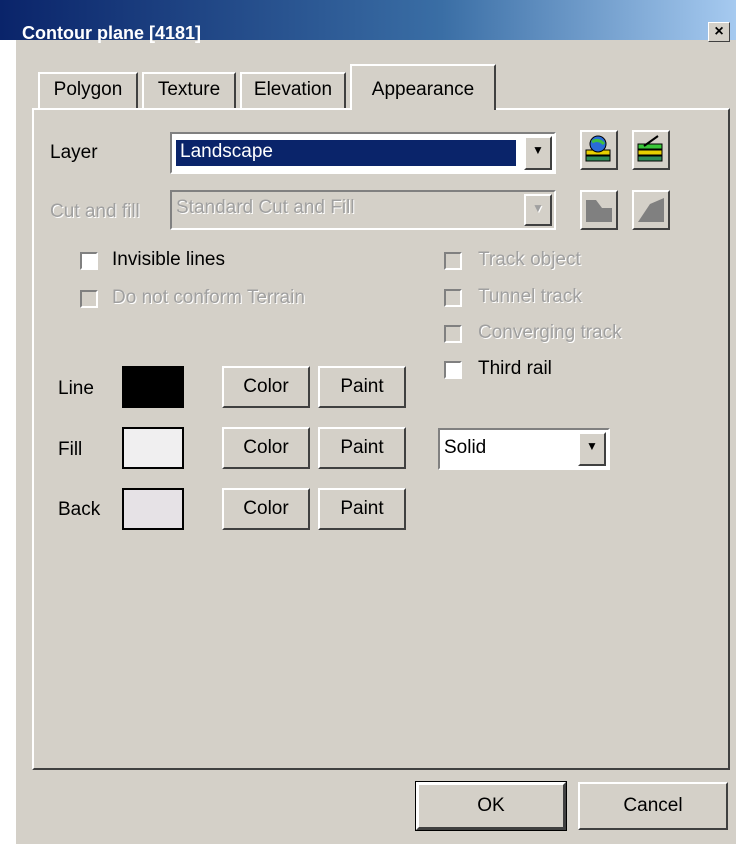 Image resolution: width=736 pixels, height=844 pixels. Describe the element at coordinates (8, 442) in the screenshot. I see `window-left-strip` at that location.